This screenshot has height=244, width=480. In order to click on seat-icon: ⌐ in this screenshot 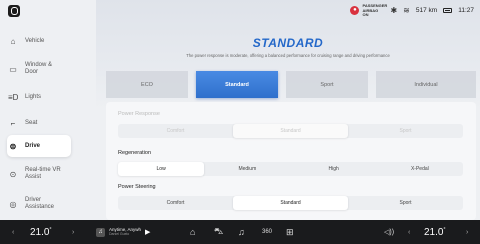, I will do `click(13, 123)`.